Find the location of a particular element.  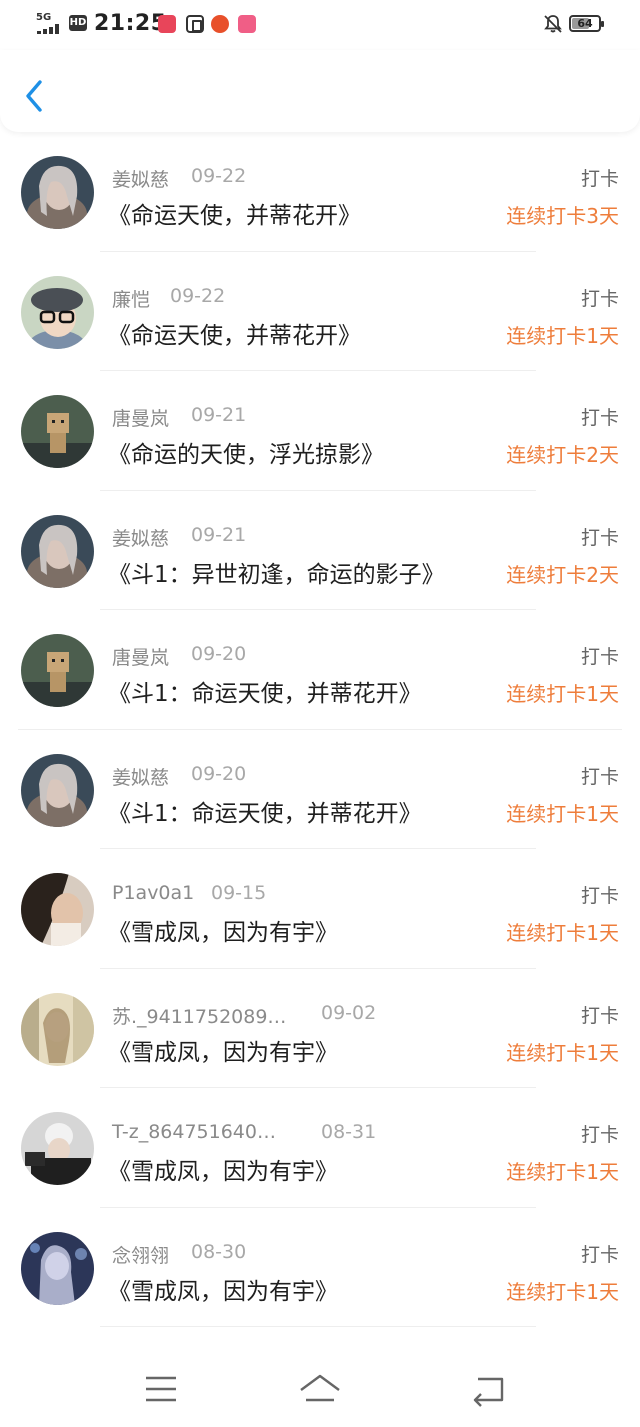

menu-button is located at coordinates (161, 1389).